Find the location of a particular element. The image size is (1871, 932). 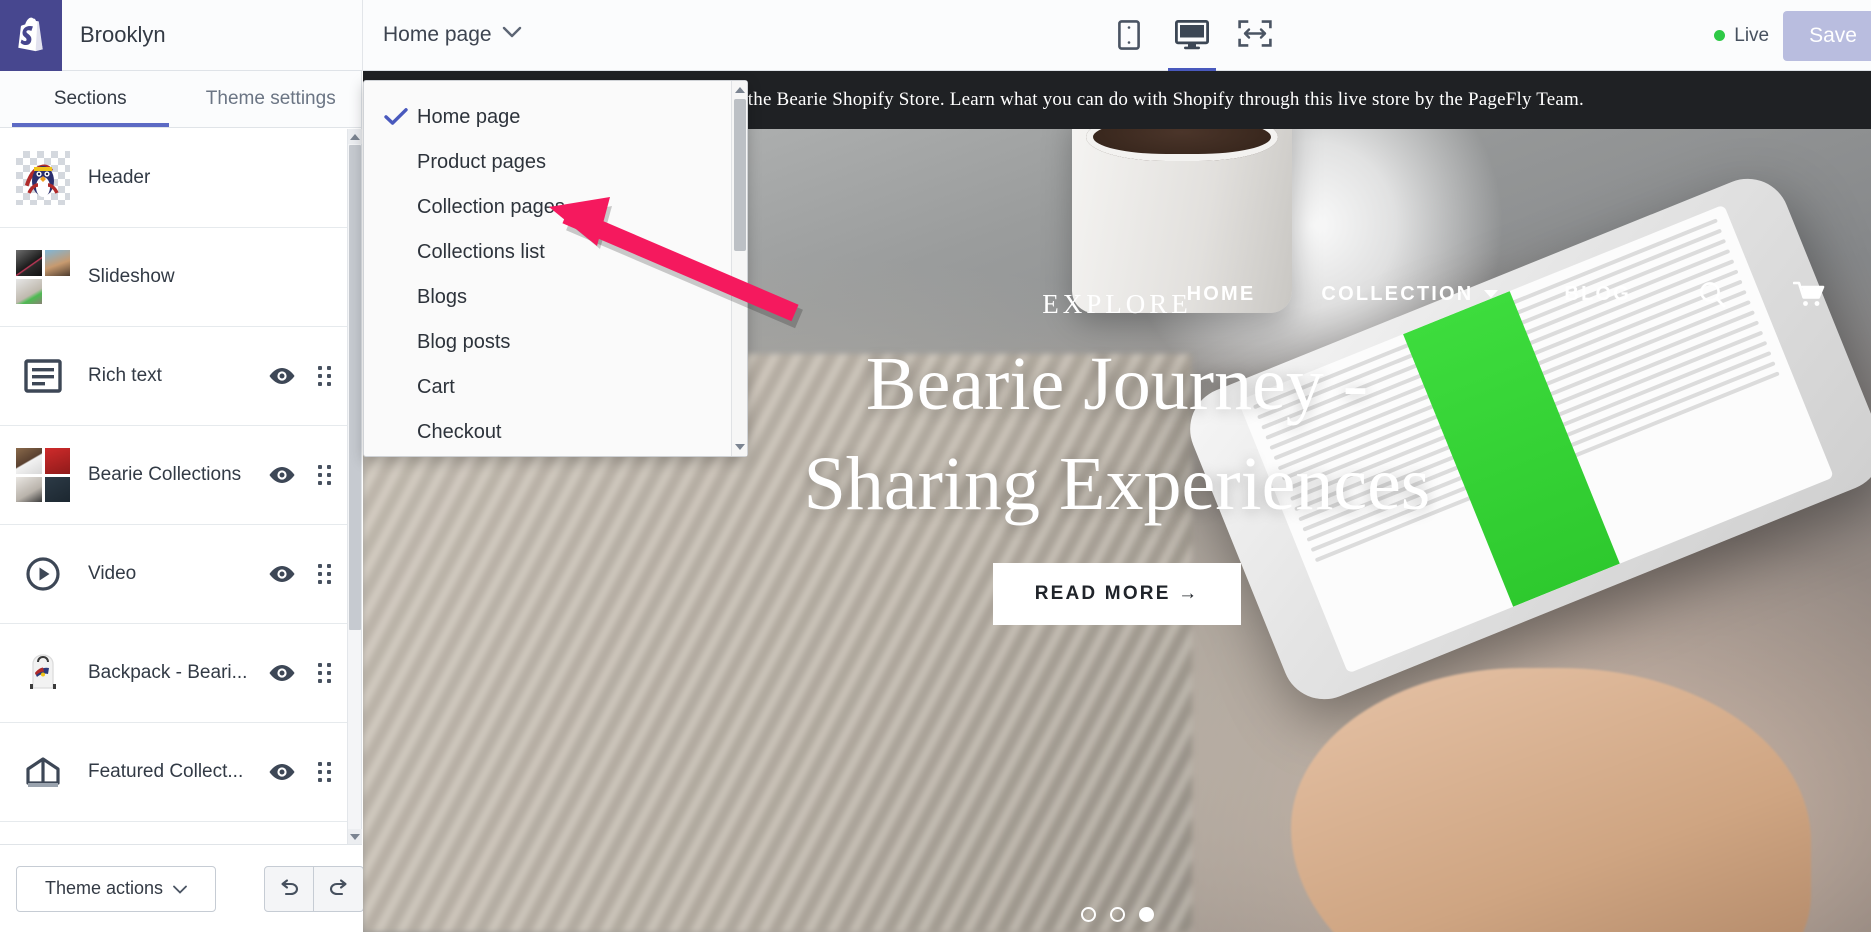

top-toolbar: Brooklyn Home page Live Save is located at coordinates (935, 35).